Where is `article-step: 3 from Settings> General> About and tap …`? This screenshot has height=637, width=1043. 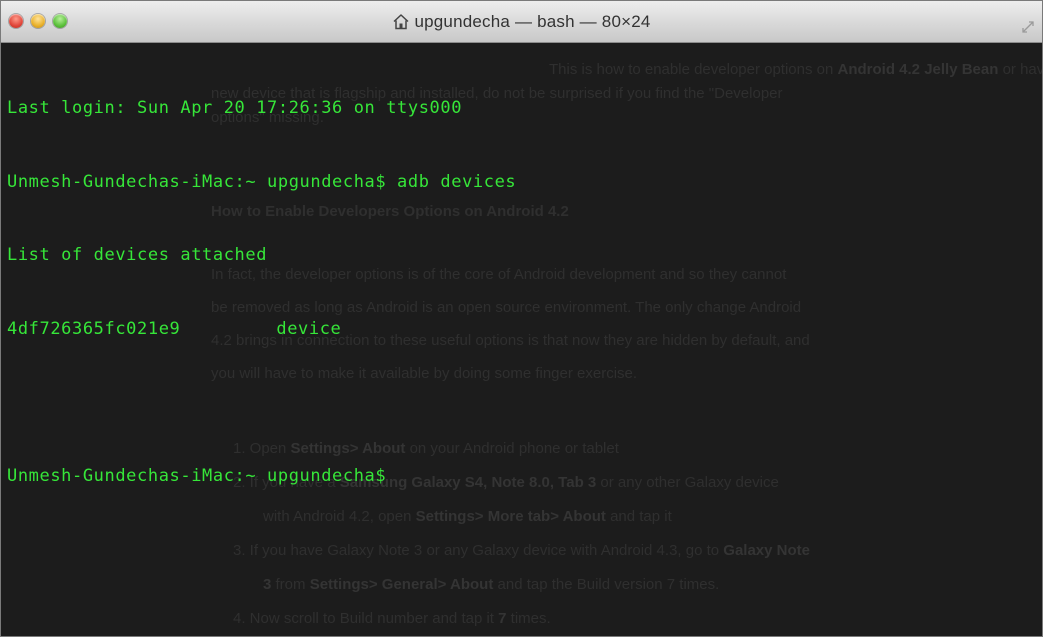 article-step: 3 from Settings> General> About and tap … is located at coordinates (491, 584).